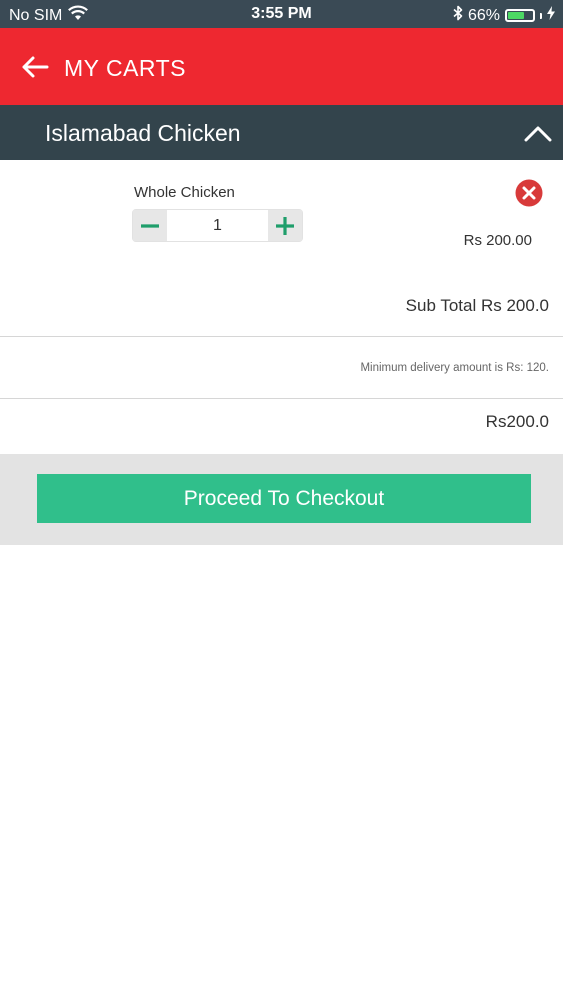 The width and height of the screenshot is (563, 1000). What do you see at coordinates (520, 15) in the screenshot?
I see `battery-icon` at bounding box center [520, 15].